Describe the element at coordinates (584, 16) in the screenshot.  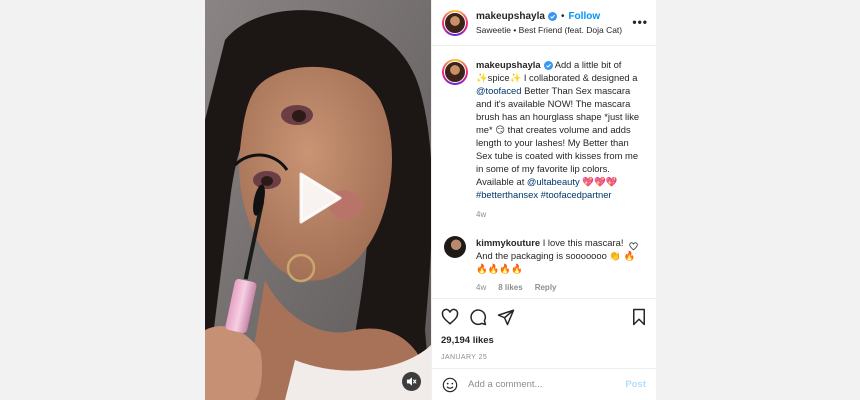
I see `follow-button: Follow` at that location.